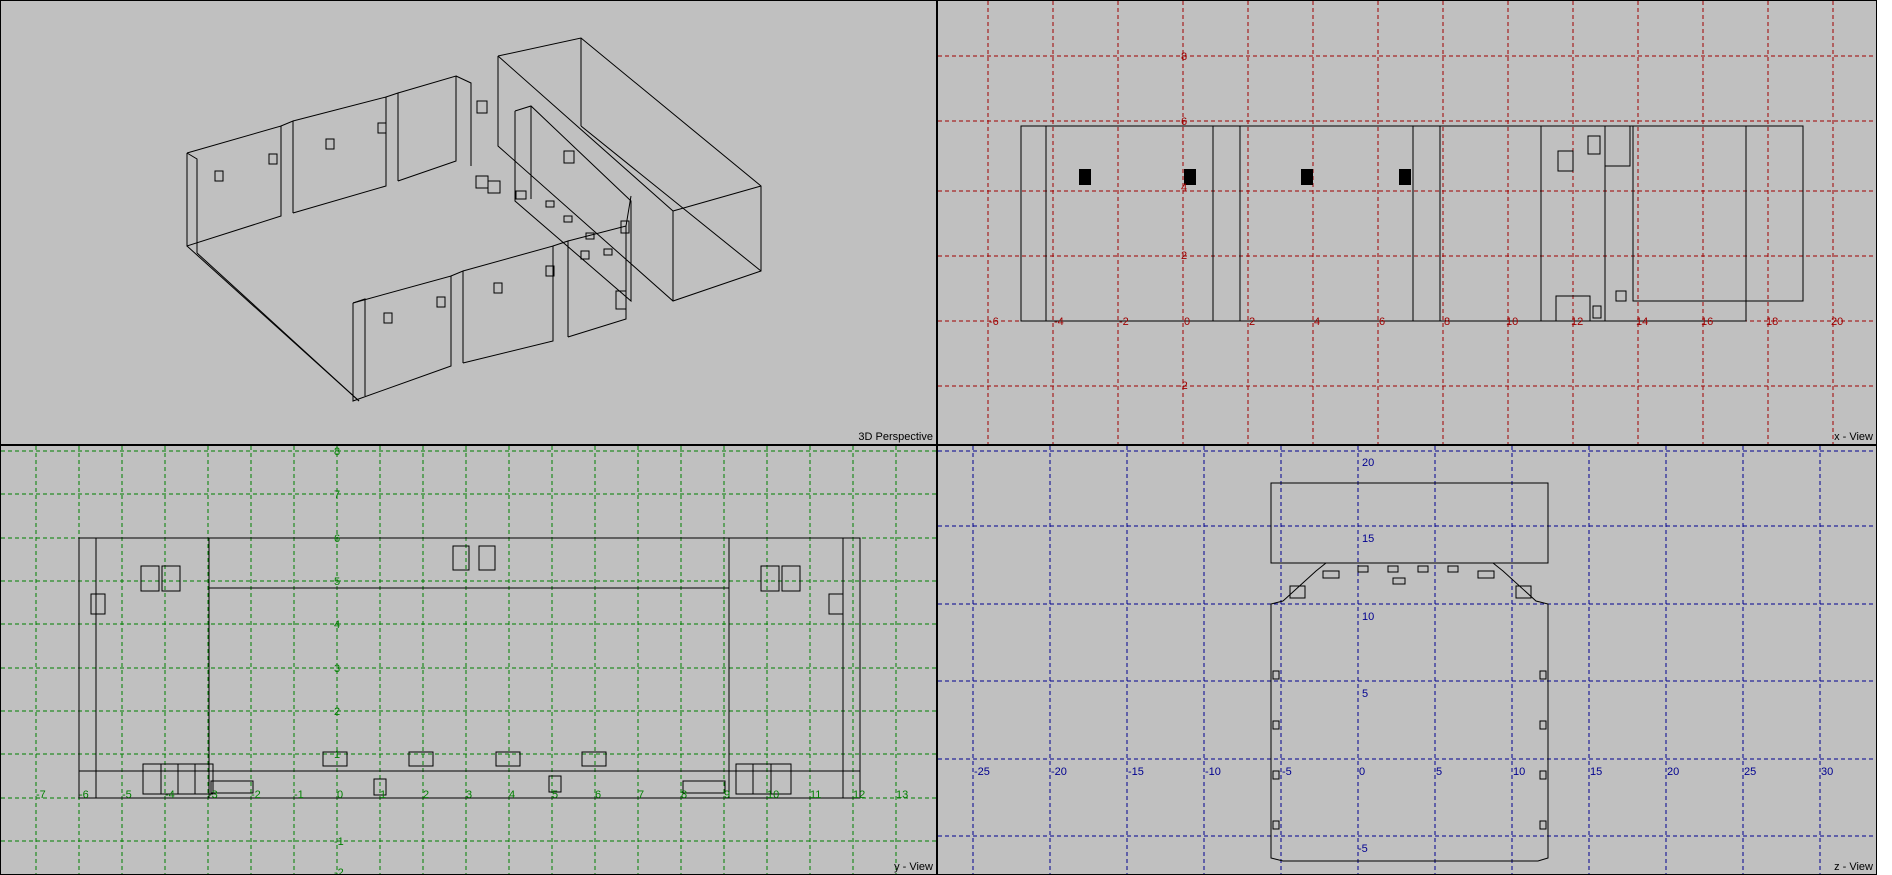 The image size is (1892, 875). Describe the element at coordinates (1837, 322) in the screenshot. I see `x-axis-label: 20` at that location.